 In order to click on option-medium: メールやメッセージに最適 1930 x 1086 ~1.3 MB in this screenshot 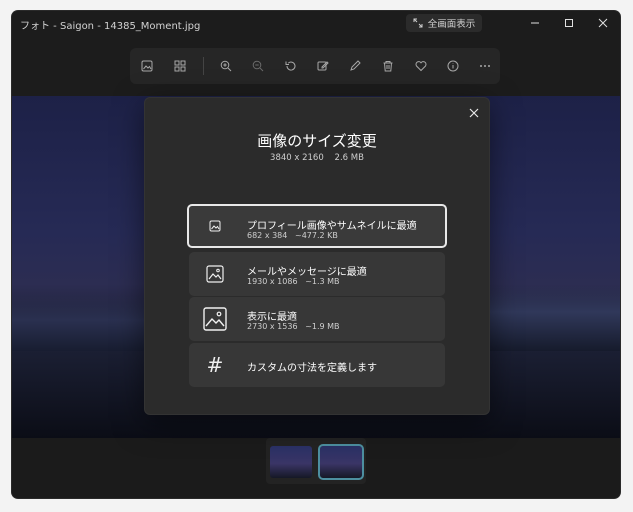, I will do `click(317, 274)`.